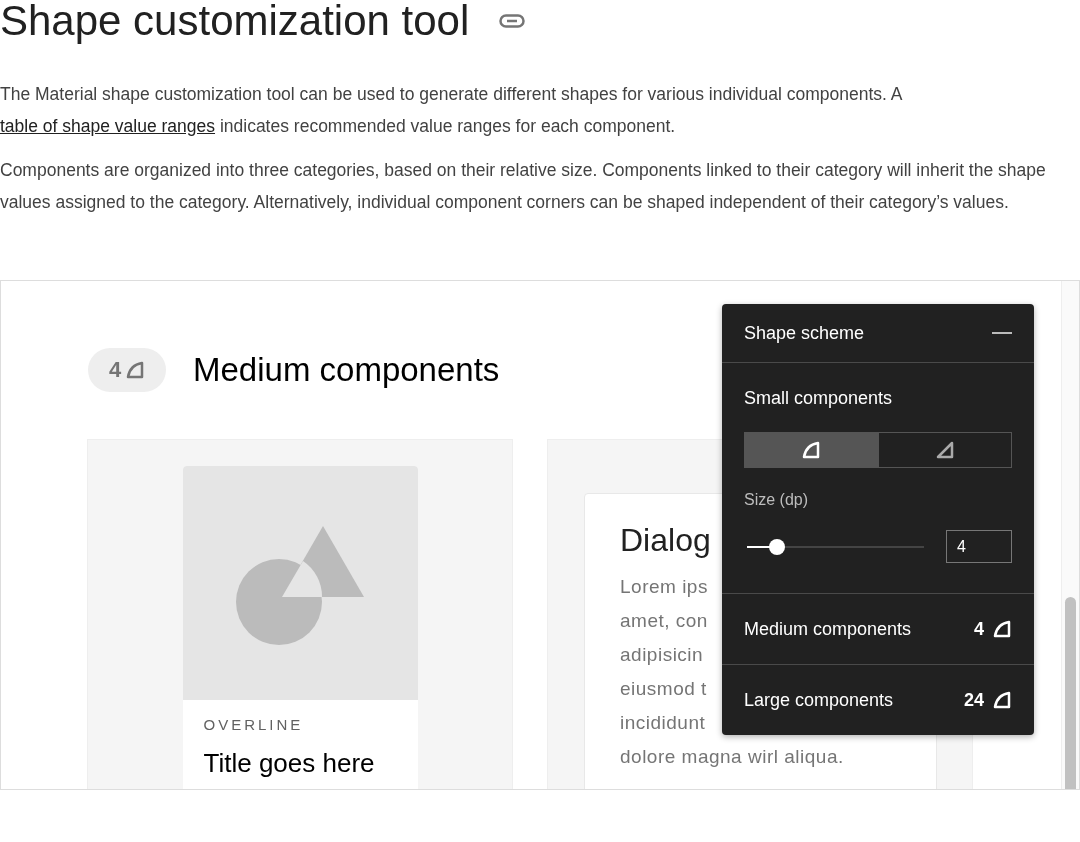 The image size is (1080, 842). What do you see at coordinates (804, 333) in the screenshot?
I see `panel-title: Shape scheme` at bounding box center [804, 333].